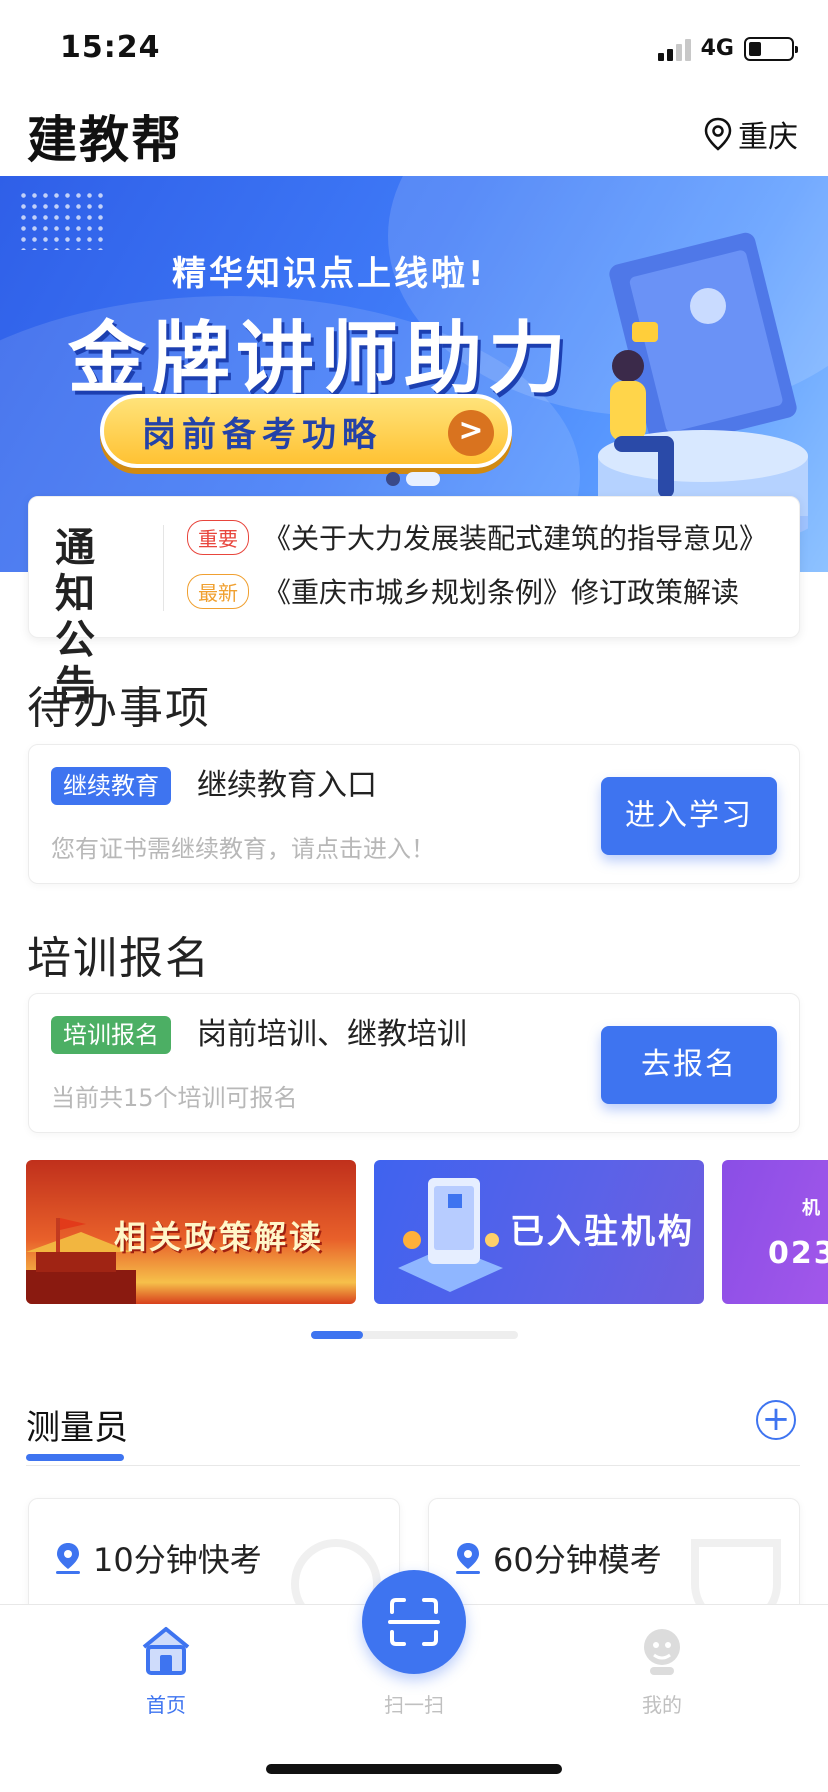 The image size is (828, 1792). Describe the element at coordinates (414, 1705) in the screenshot. I see `tab-scan-label: 扫一扫` at that location.